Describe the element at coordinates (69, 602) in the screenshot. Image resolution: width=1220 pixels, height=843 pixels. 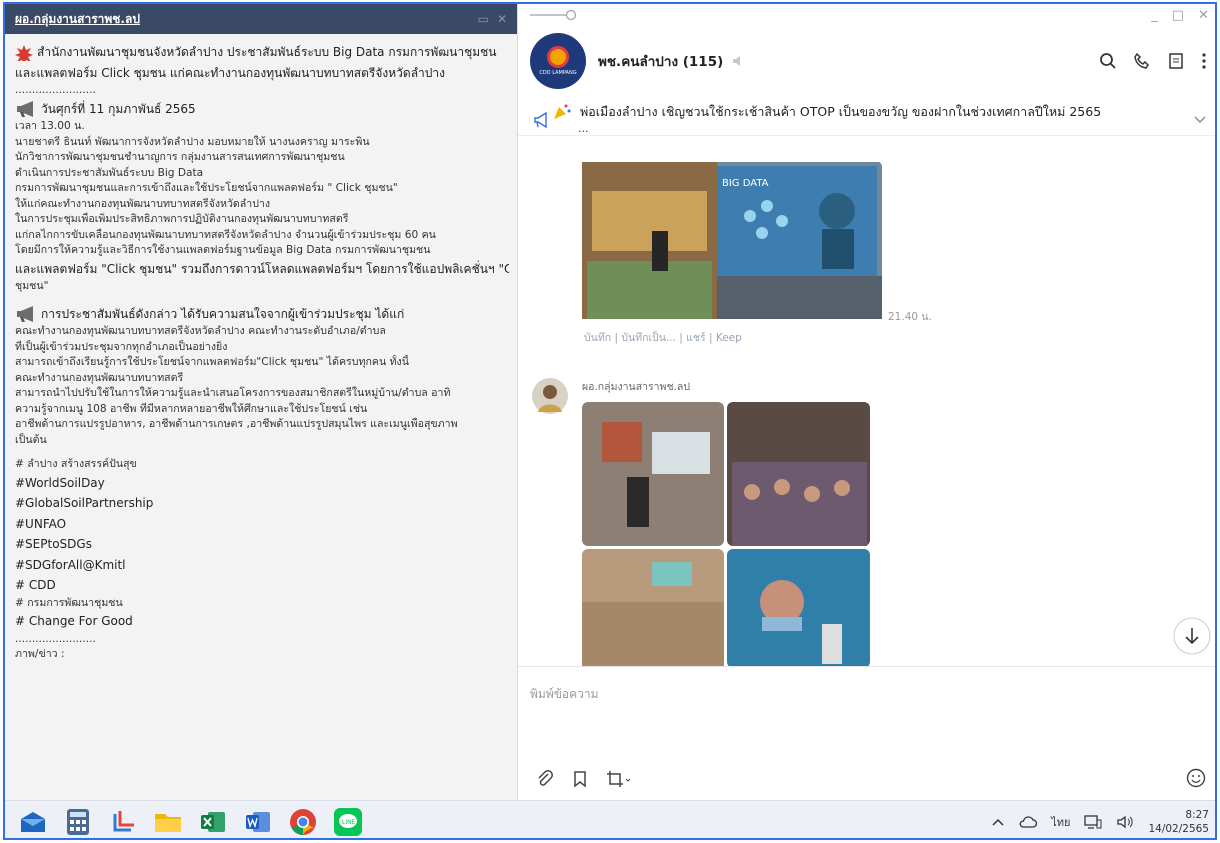
I see `note-line-text: # กรมการพัฒนาชุมชน` at that location.